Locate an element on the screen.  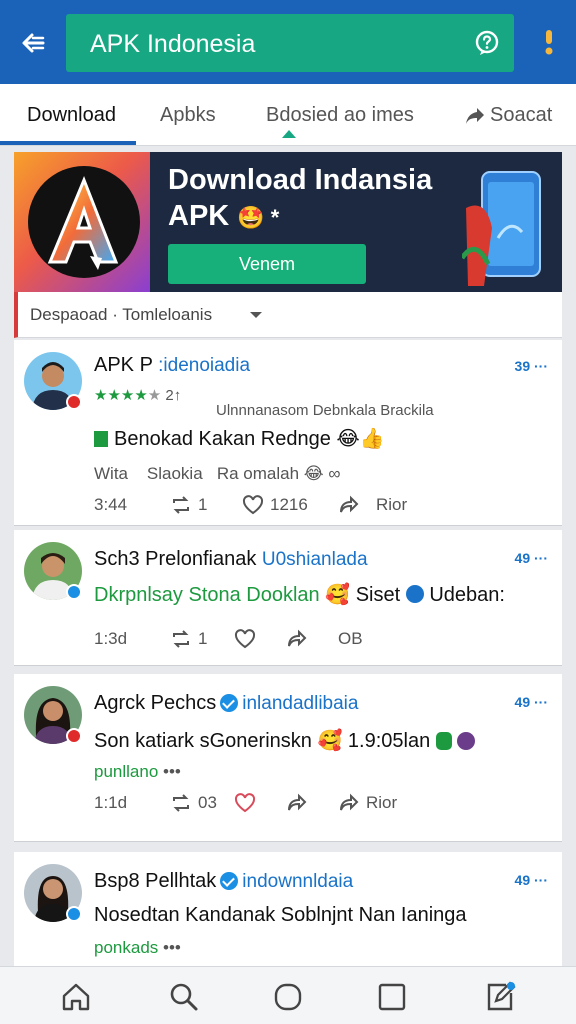
search-icon is located at coordinates (184, 997).